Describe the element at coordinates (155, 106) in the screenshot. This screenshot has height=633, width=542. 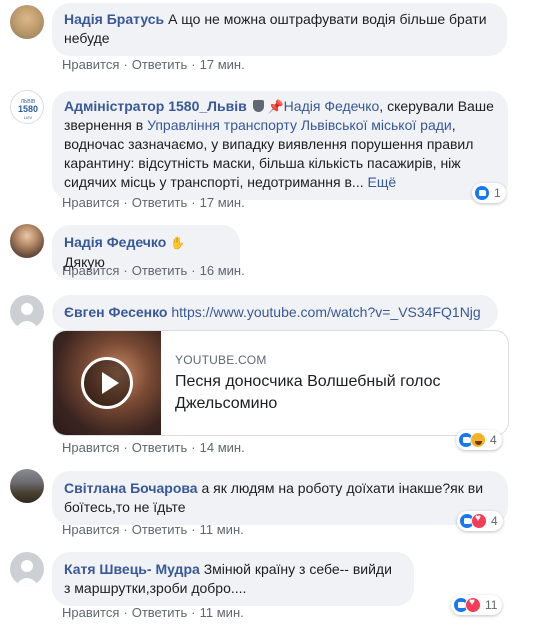
I see `comment-author: Адміністратор 1580_Львів` at that location.